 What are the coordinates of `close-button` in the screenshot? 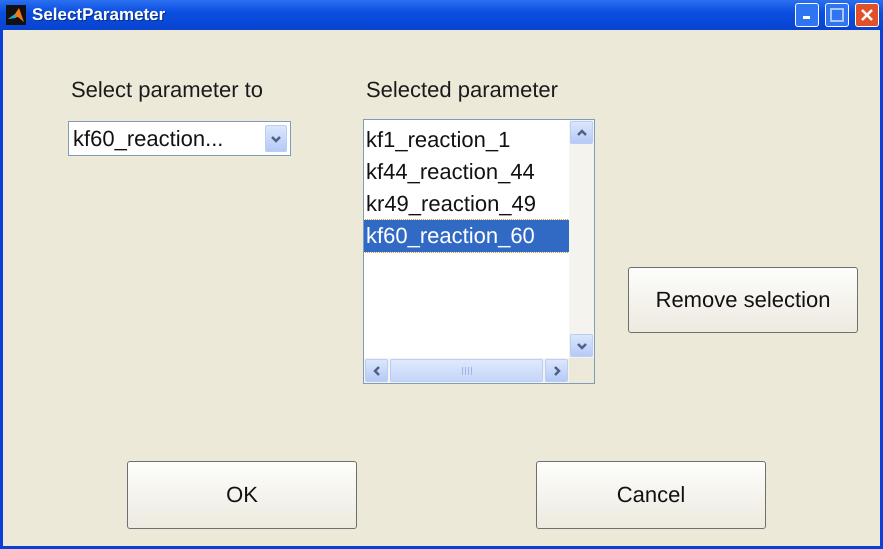 It's located at (867, 15).